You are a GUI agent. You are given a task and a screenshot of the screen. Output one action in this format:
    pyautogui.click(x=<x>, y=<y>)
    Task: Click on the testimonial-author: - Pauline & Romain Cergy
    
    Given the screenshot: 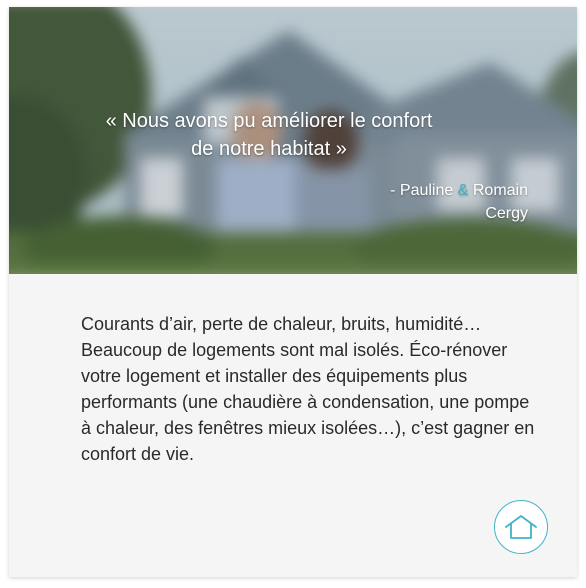 What is the action you would take?
    pyautogui.click(x=459, y=202)
    